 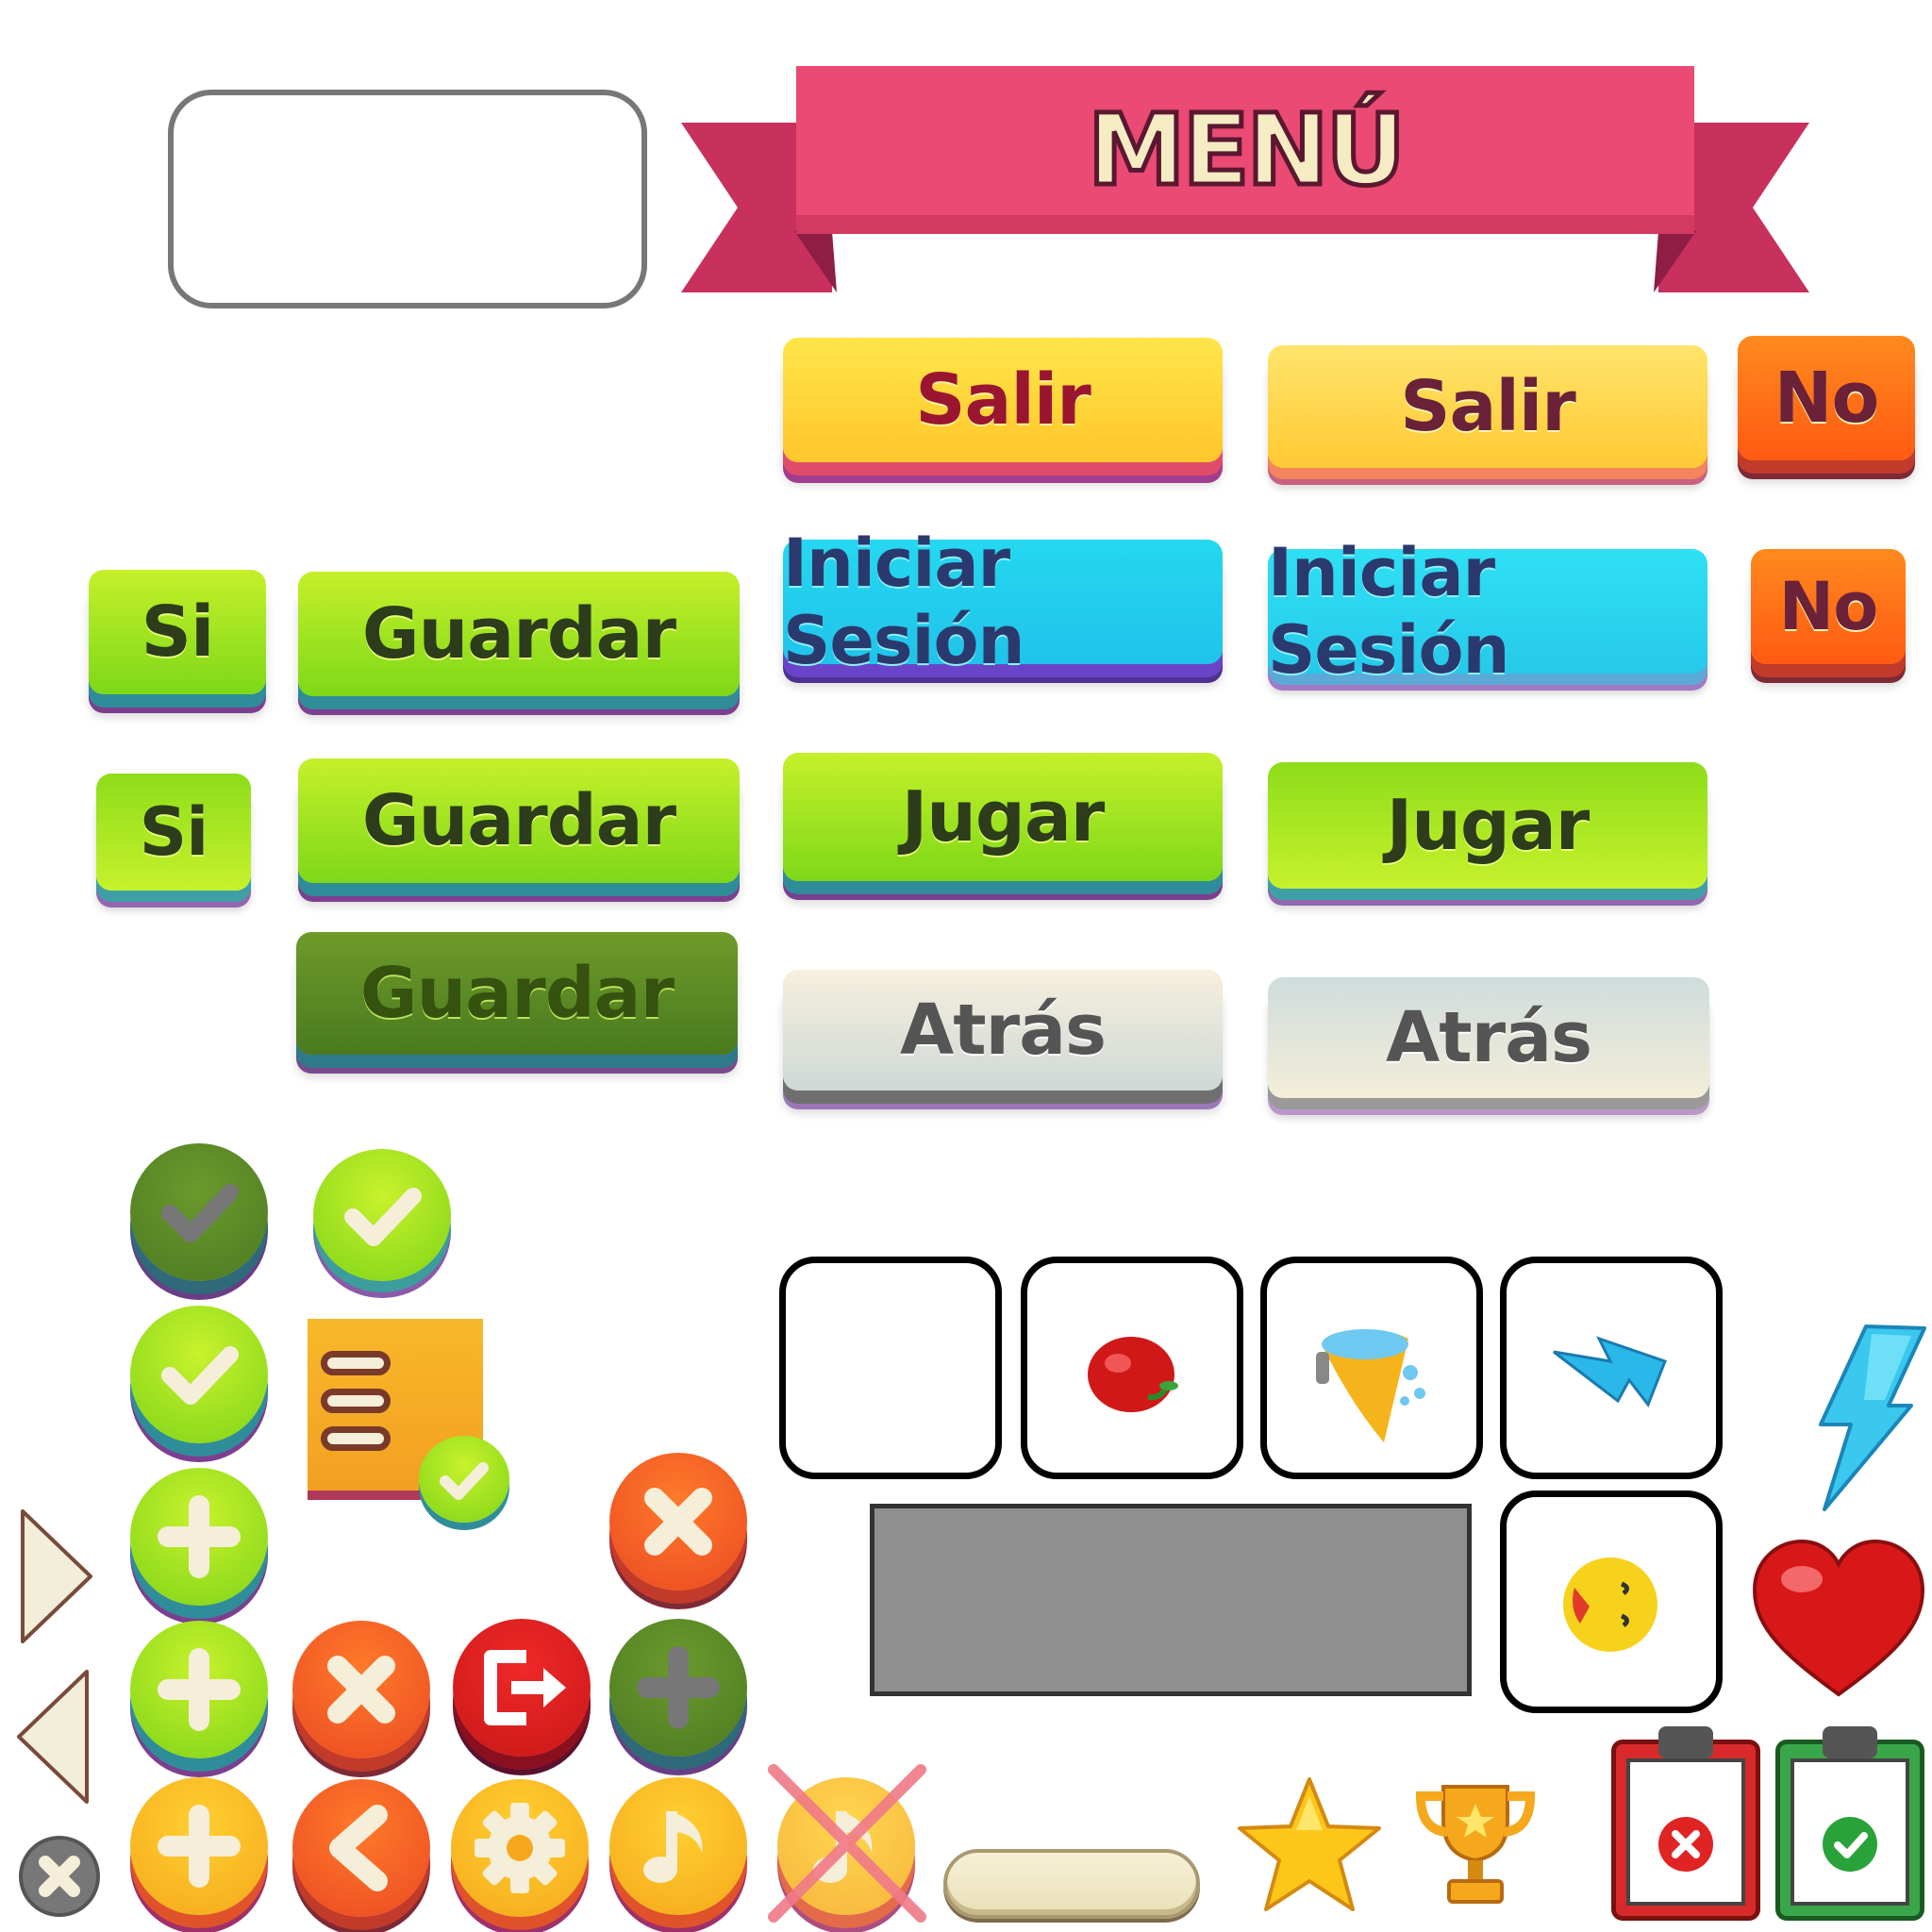 I want to click on music-note-icon, so click(x=673, y=1847).